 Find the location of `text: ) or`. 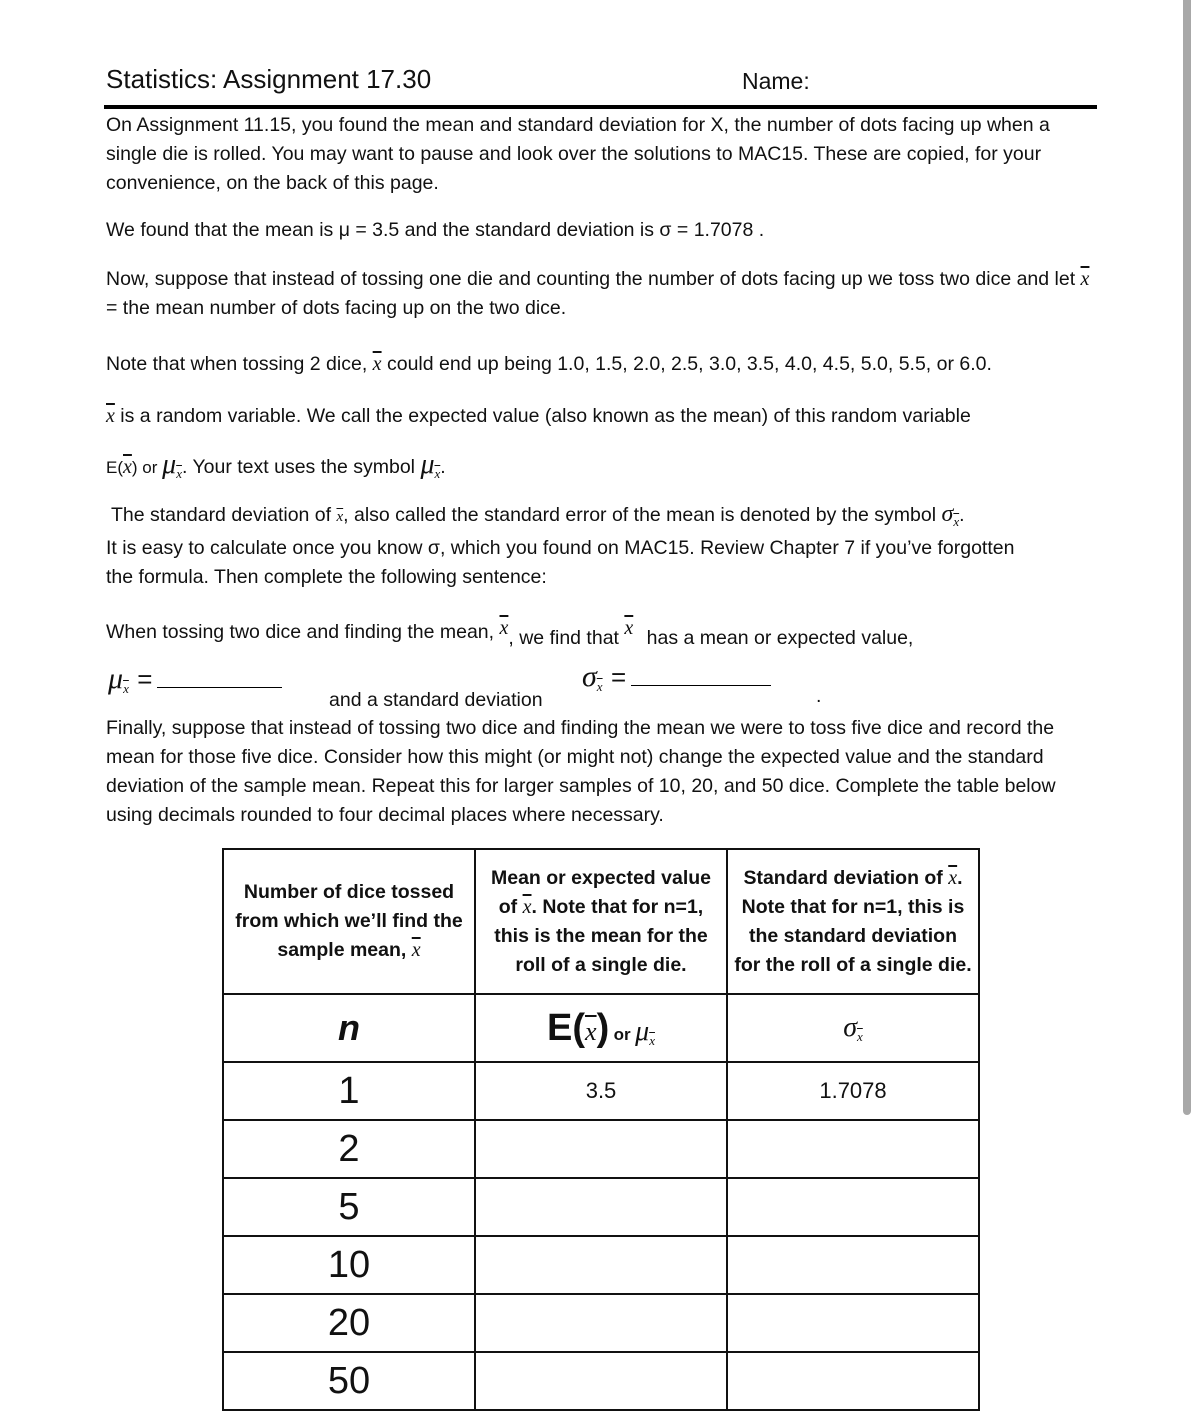

text: ) or is located at coordinates (147, 467).